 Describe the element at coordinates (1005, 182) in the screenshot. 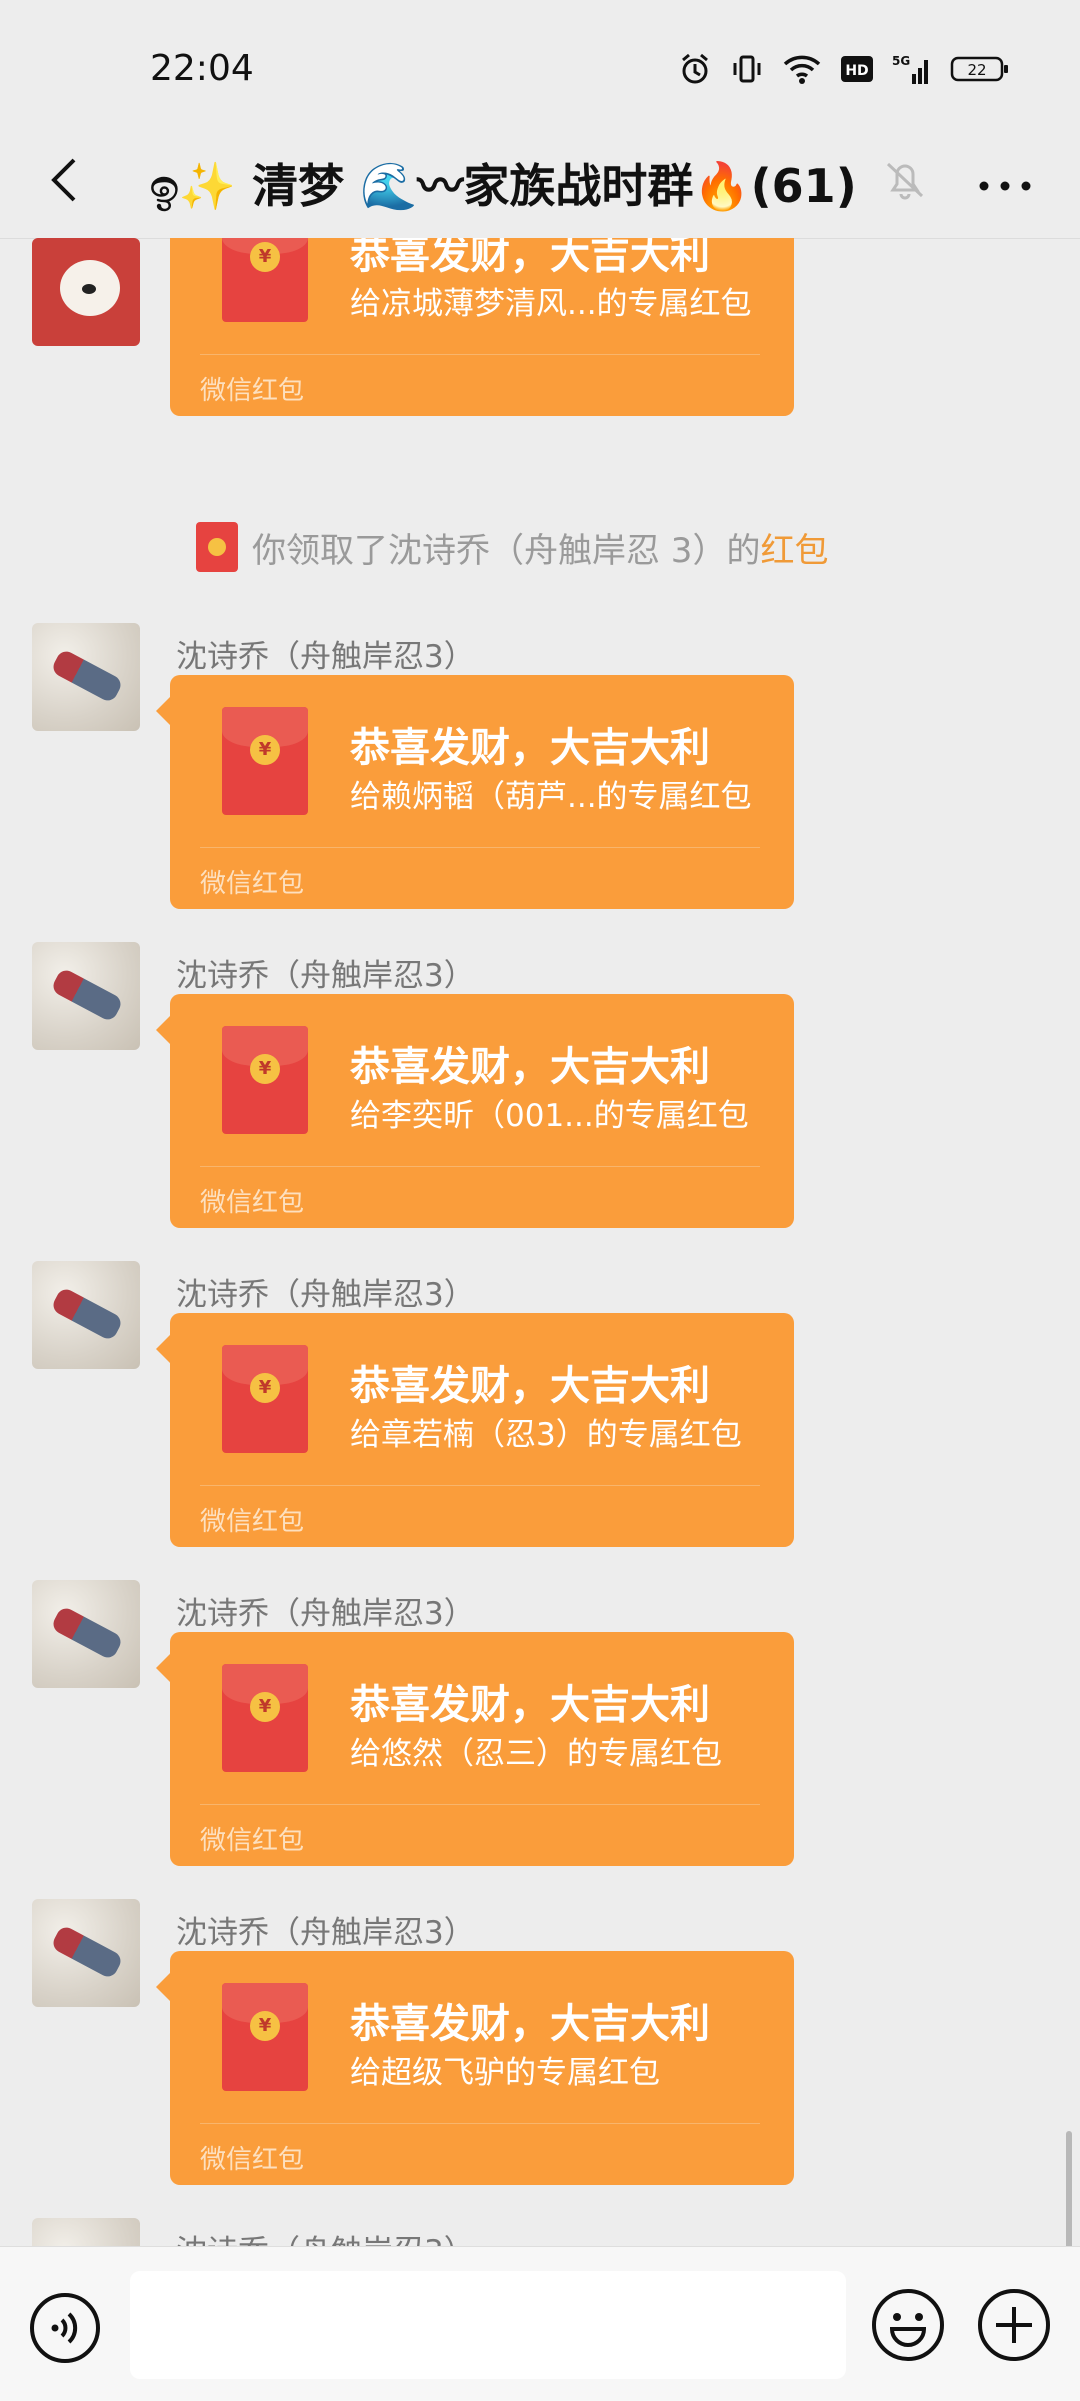

I see `more-icon` at that location.